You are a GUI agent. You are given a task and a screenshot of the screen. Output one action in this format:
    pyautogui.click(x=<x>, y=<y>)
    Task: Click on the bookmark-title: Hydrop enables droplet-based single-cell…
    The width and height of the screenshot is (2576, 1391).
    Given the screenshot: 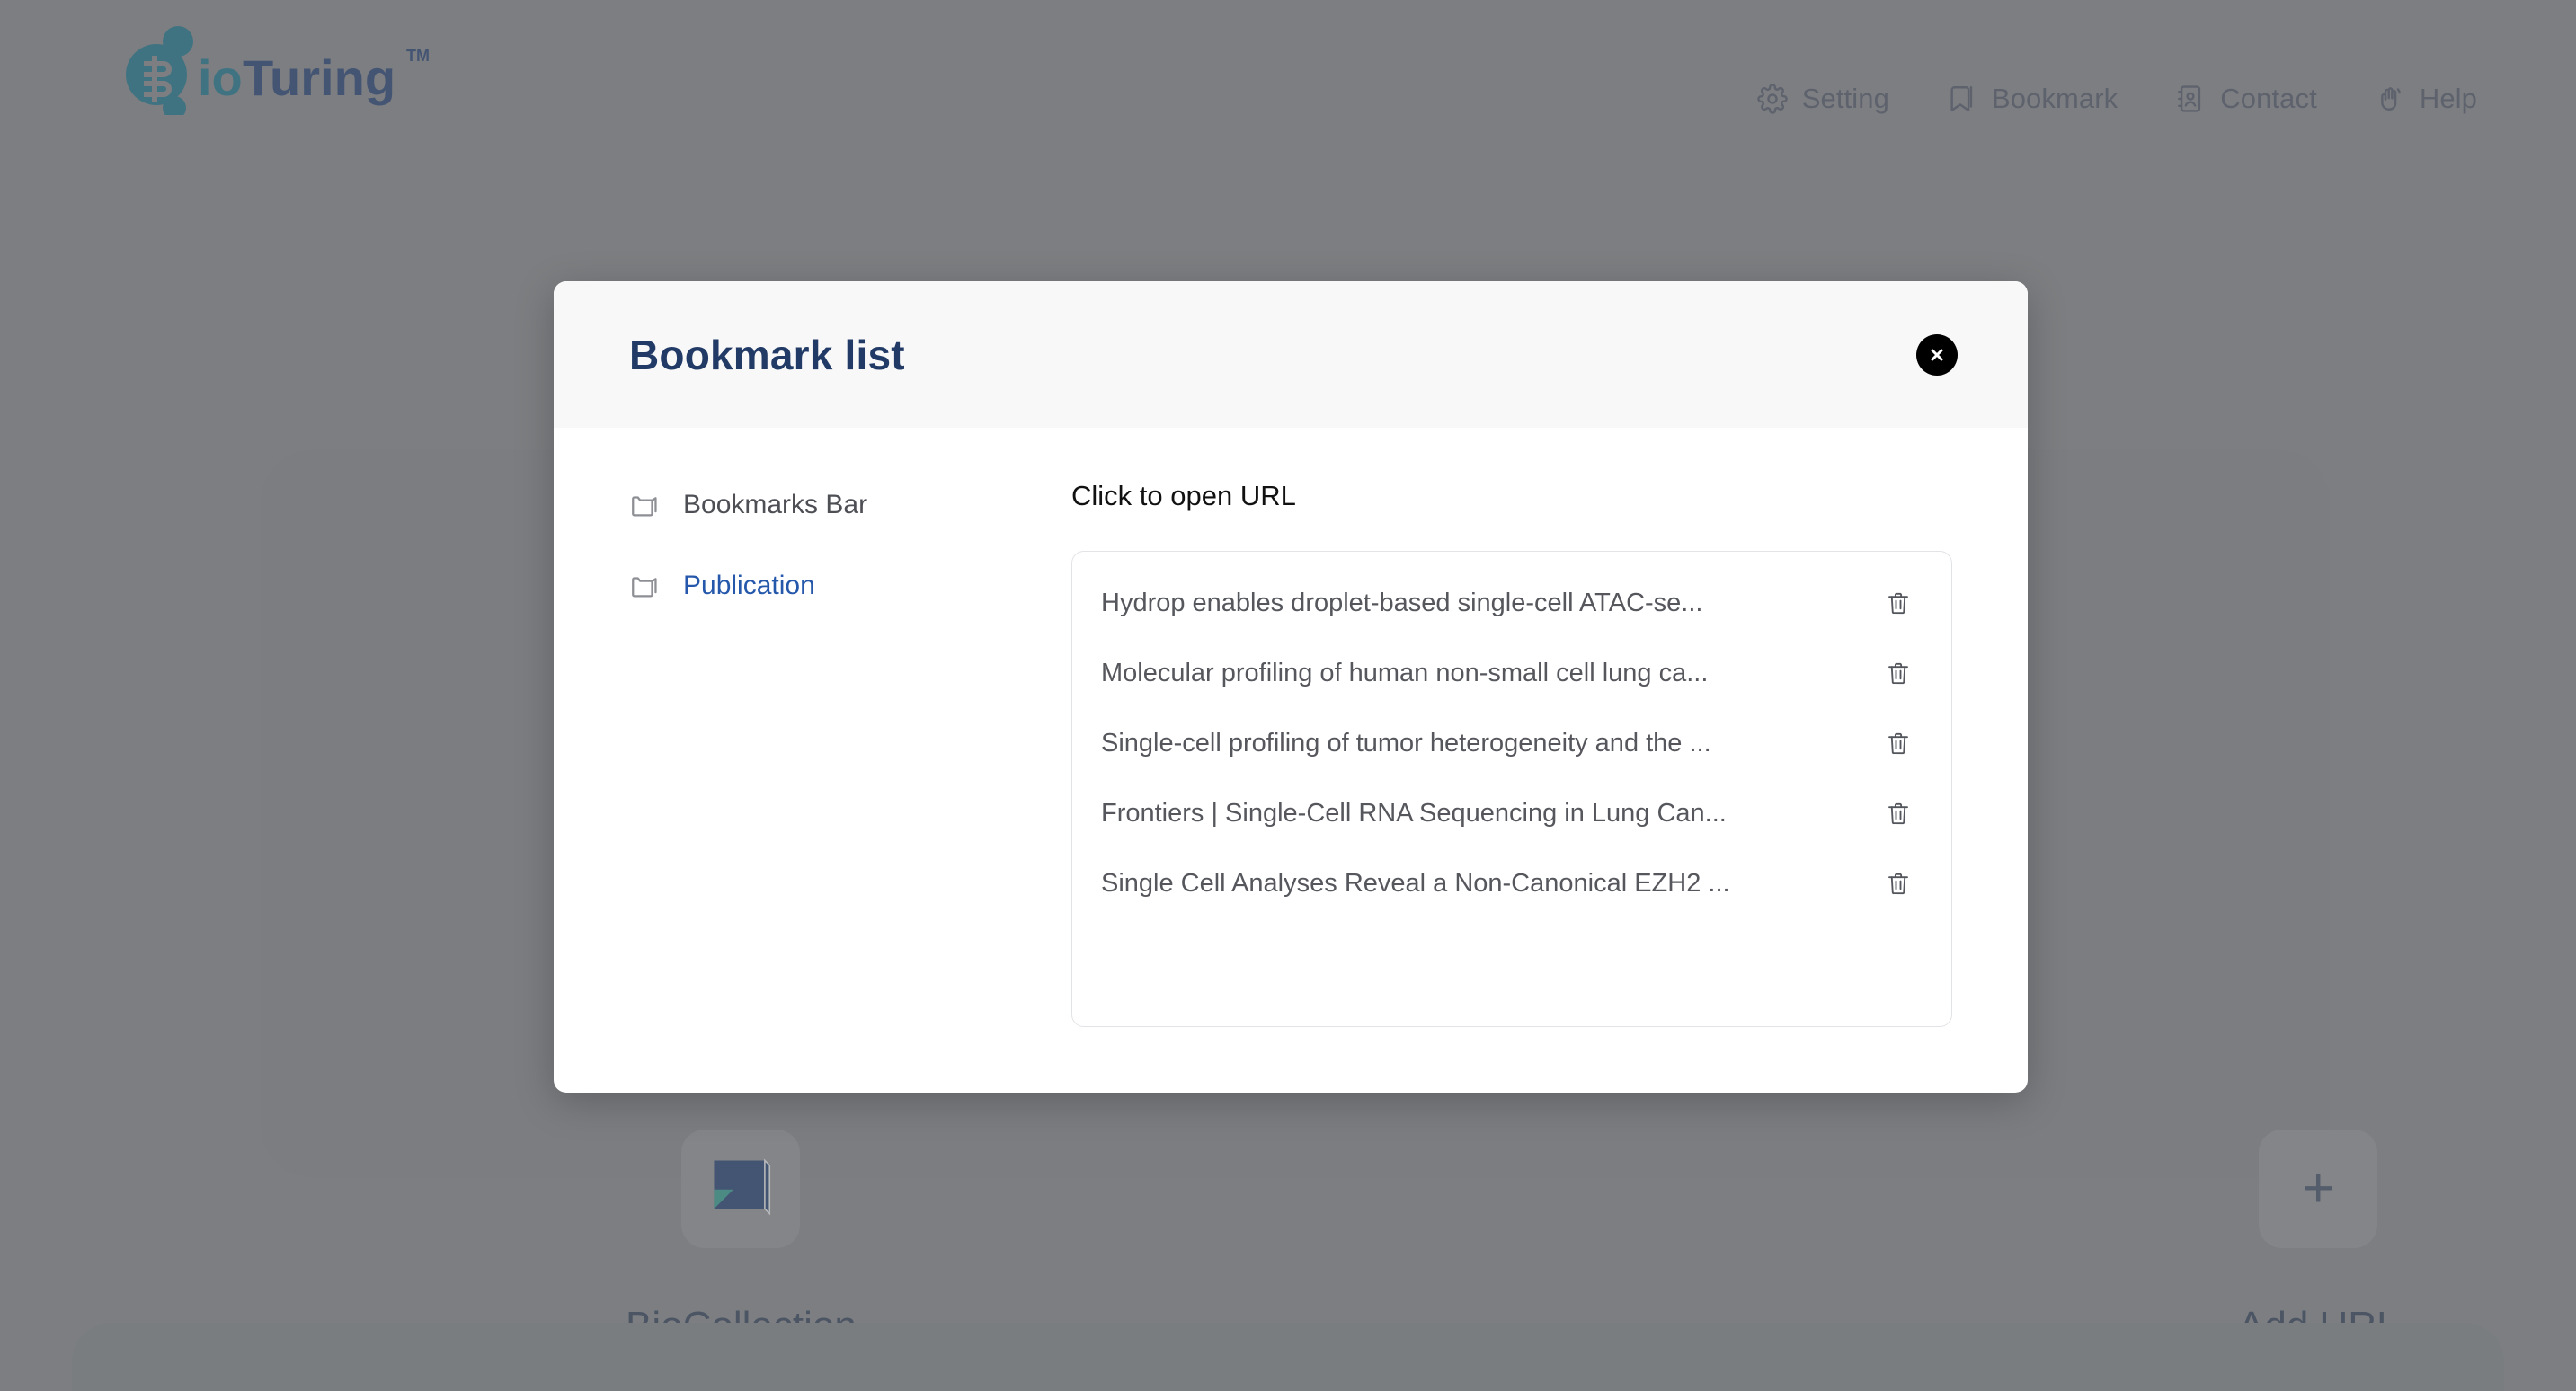 What is the action you would take?
    pyautogui.click(x=1401, y=603)
    